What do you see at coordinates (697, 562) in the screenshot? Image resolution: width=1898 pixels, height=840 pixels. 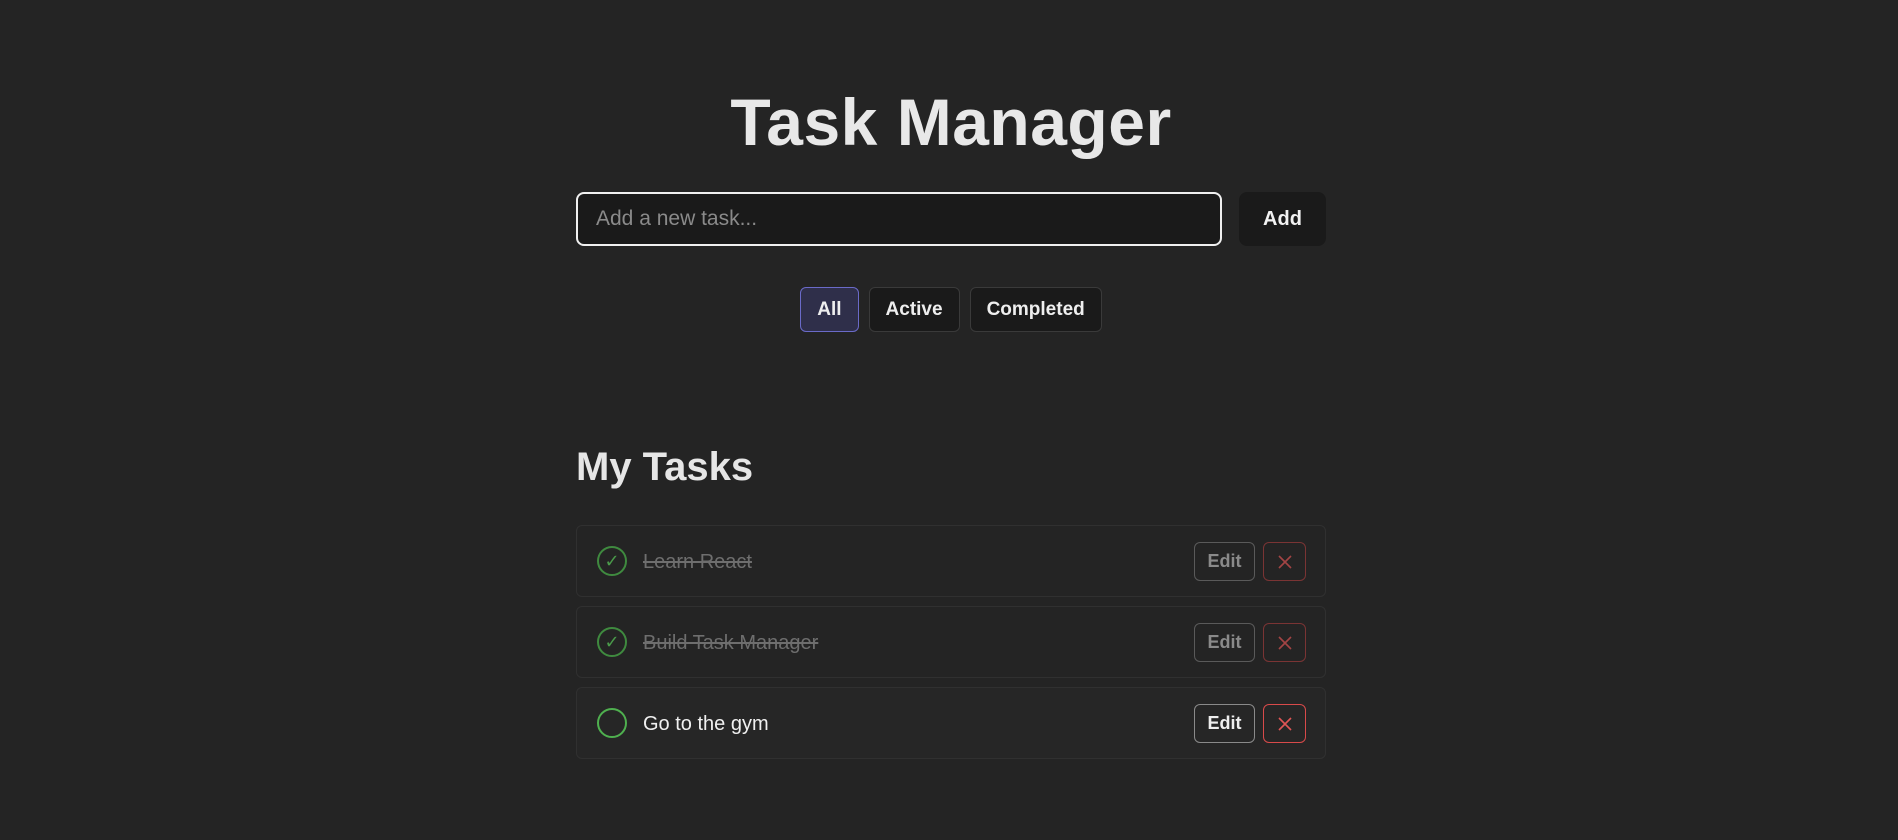 I see `task-text: Learn React` at bounding box center [697, 562].